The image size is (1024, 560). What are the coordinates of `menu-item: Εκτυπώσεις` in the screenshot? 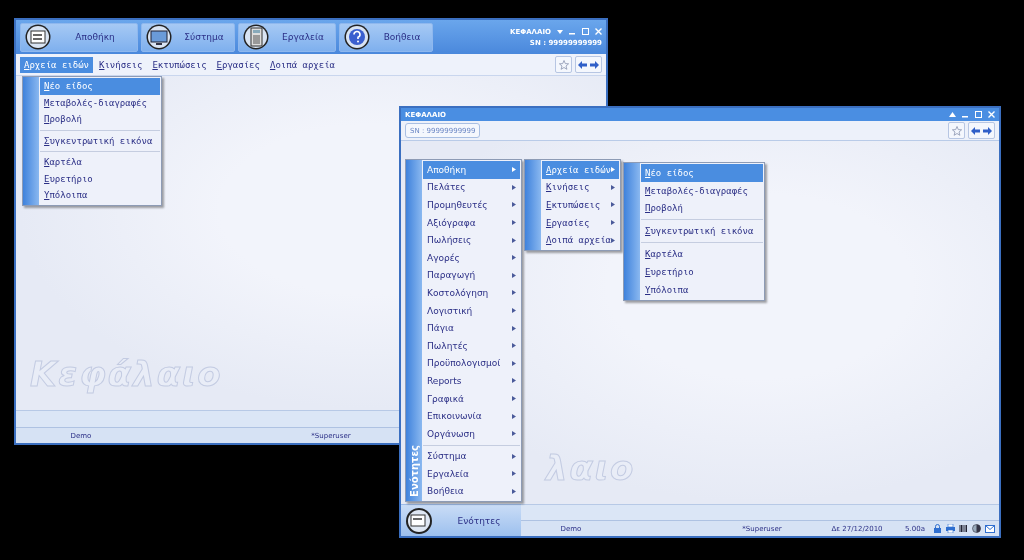 It's located at (580, 205).